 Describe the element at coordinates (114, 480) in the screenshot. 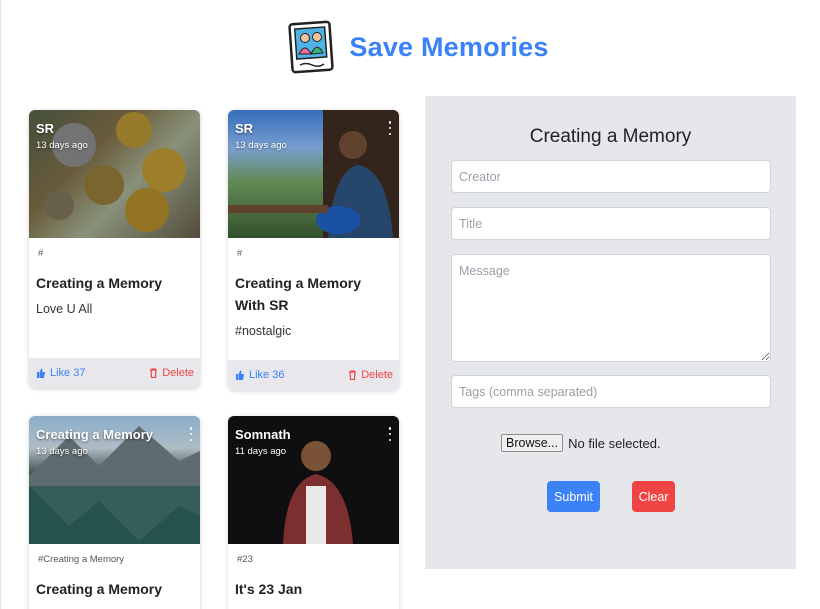

I see `card-image: Creating a Memory 13 days ago` at that location.